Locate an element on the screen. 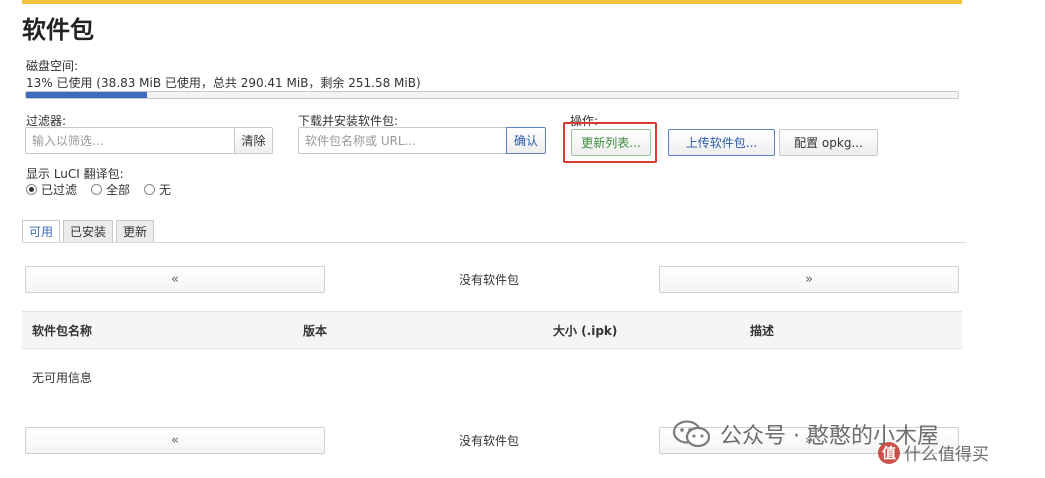  radio-label: 已过滤 is located at coordinates (59, 190).